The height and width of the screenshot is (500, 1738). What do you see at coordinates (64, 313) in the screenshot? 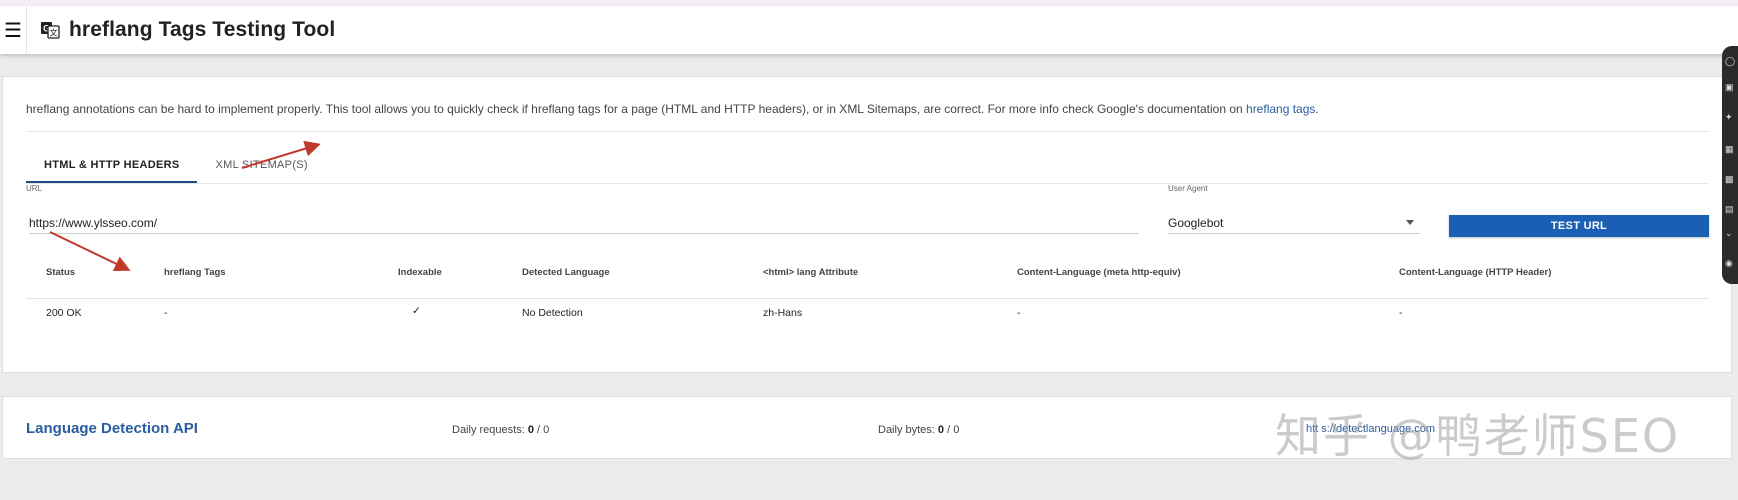
I see `cell-status: 200 OK` at bounding box center [64, 313].